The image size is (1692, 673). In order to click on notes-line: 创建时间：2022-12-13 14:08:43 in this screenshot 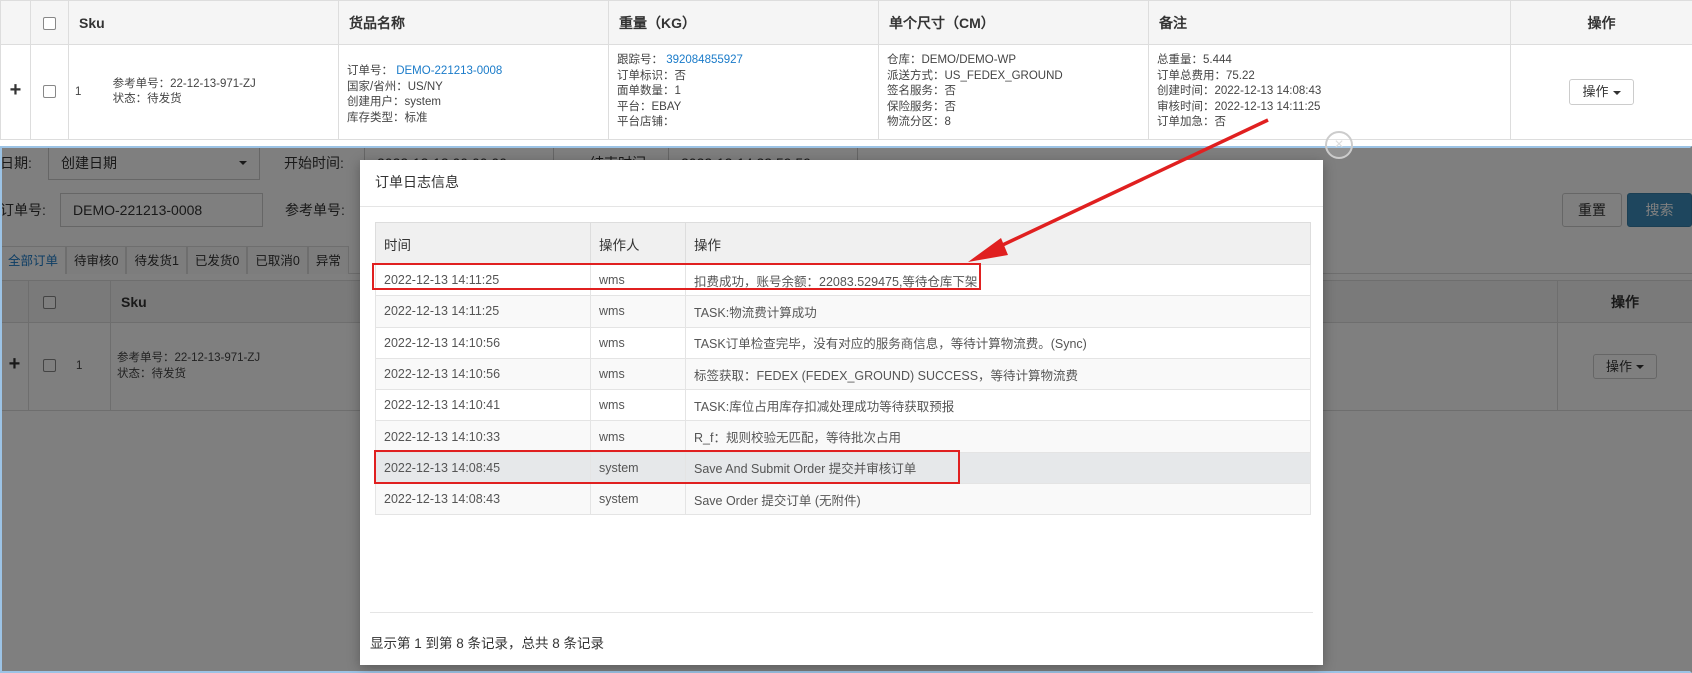, I will do `click(1239, 91)`.